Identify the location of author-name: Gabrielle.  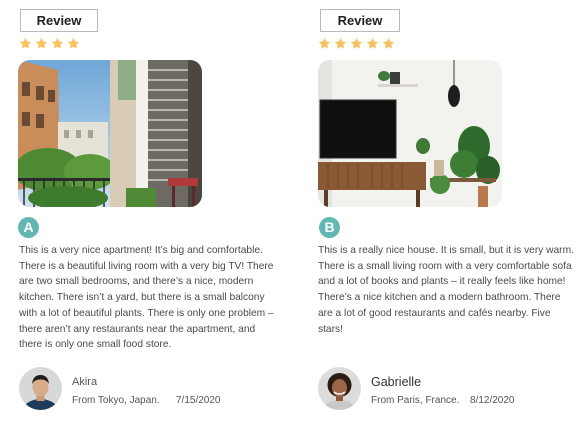
(396, 382).